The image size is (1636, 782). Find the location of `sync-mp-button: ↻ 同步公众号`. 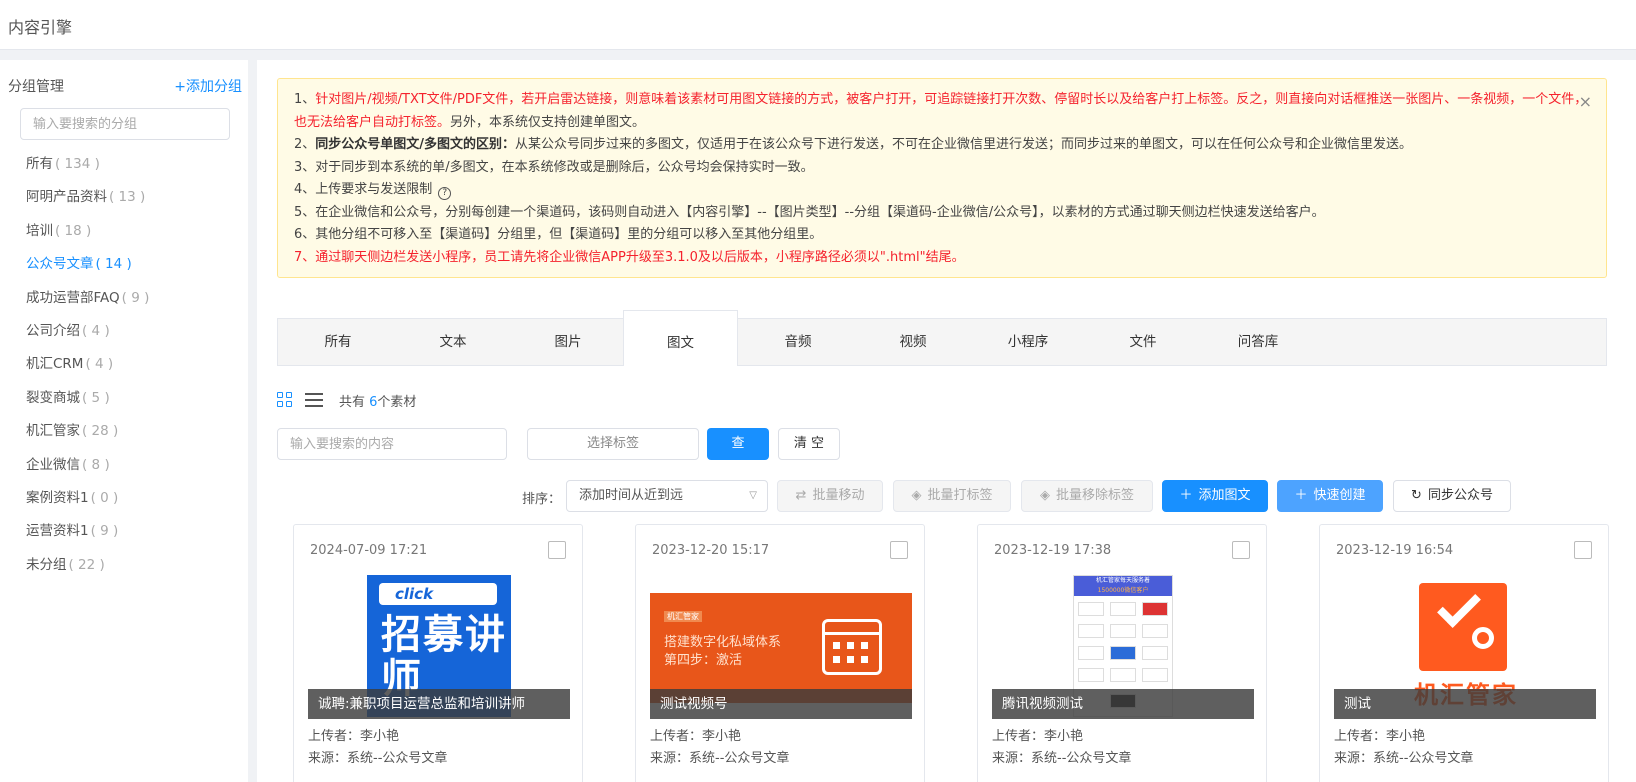

sync-mp-button: ↻ 同步公众号 is located at coordinates (1452, 496).